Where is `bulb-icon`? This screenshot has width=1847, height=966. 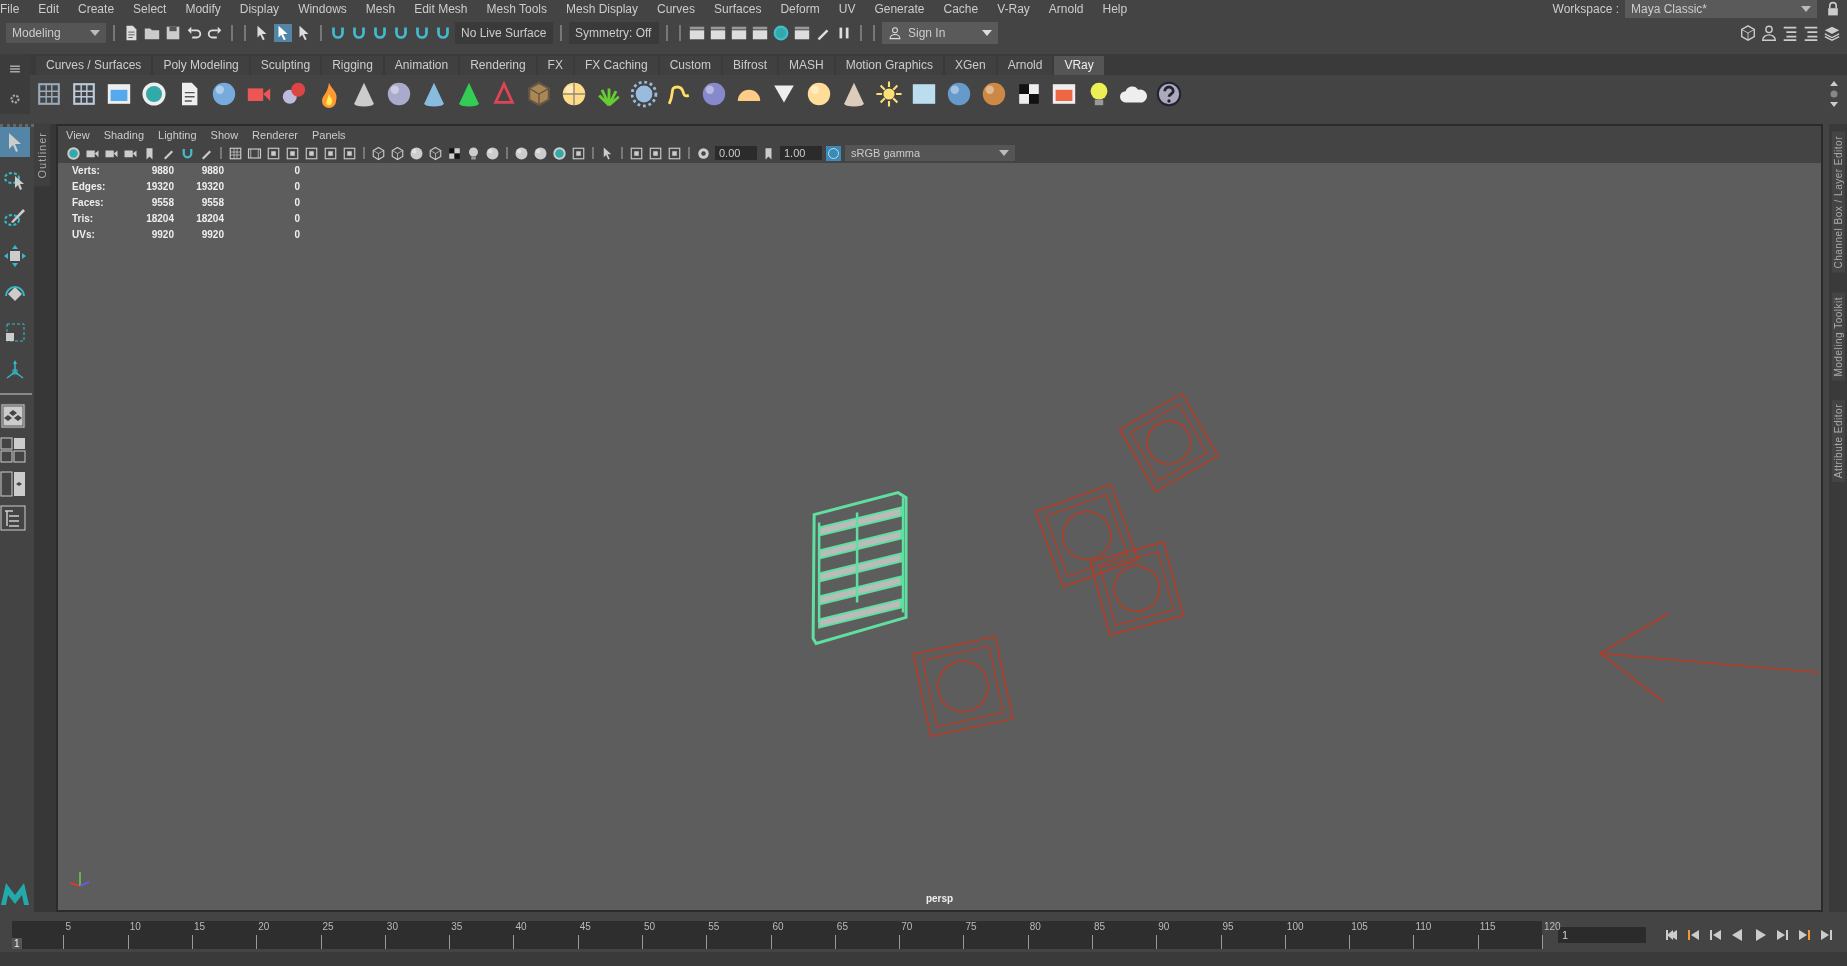
bulb-icon is located at coordinates (473, 153).